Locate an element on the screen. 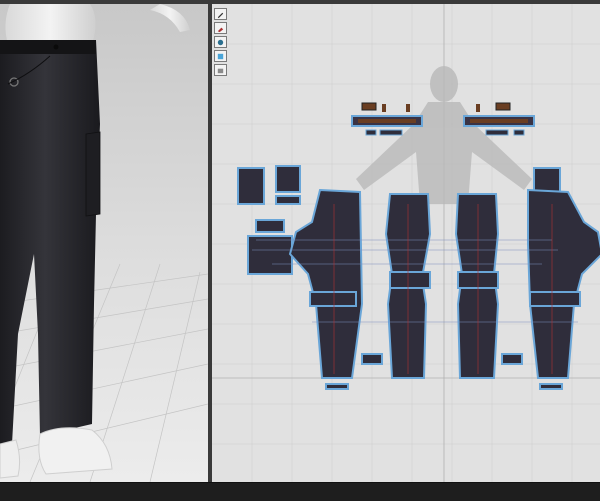 This screenshot has width=600, height=501. texture-tool-icon is located at coordinates (220, 71).